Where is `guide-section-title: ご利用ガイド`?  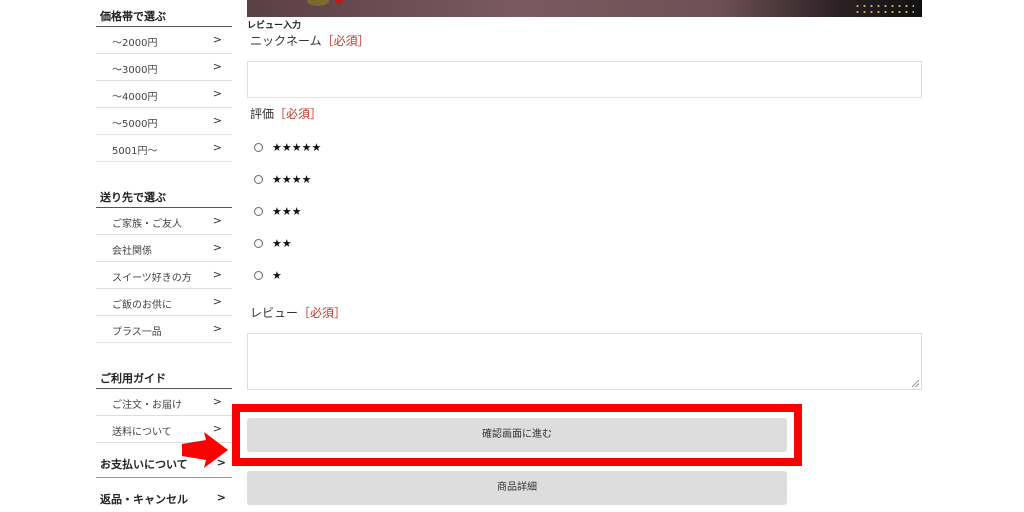 guide-section-title: ご利用ガイド is located at coordinates (133, 378).